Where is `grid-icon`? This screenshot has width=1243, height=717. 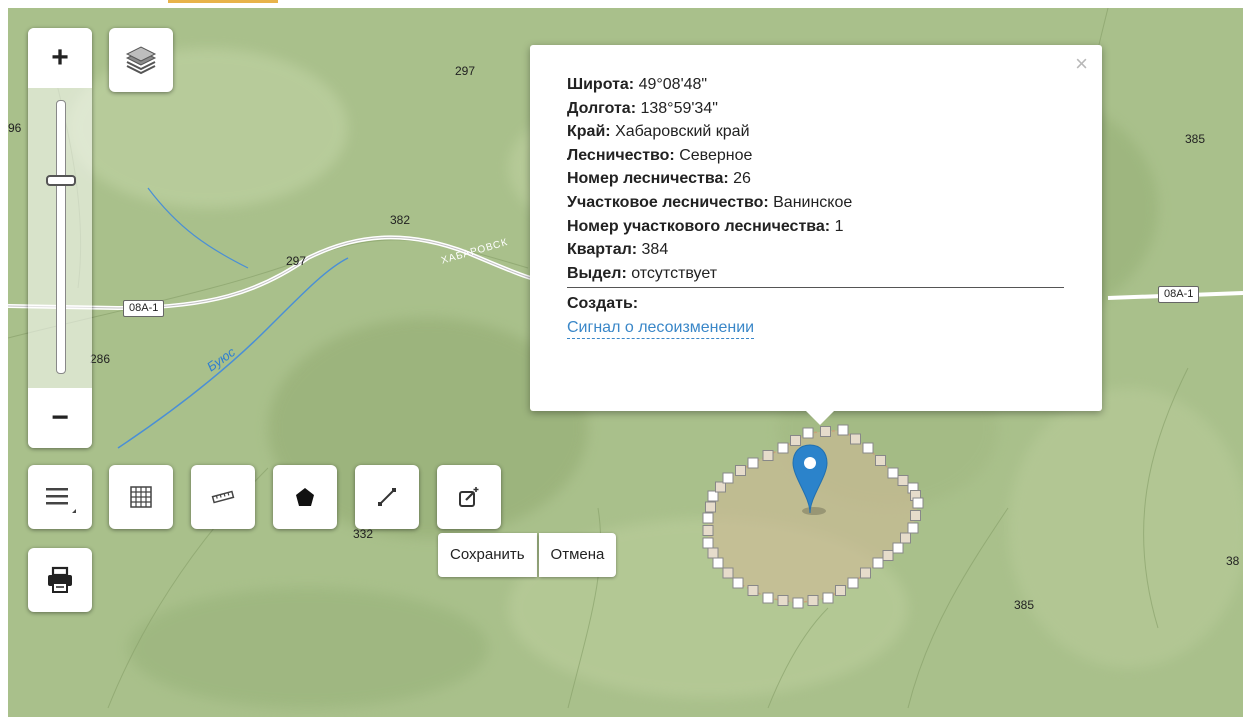
grid-icon is located at coordinates (141, 497).